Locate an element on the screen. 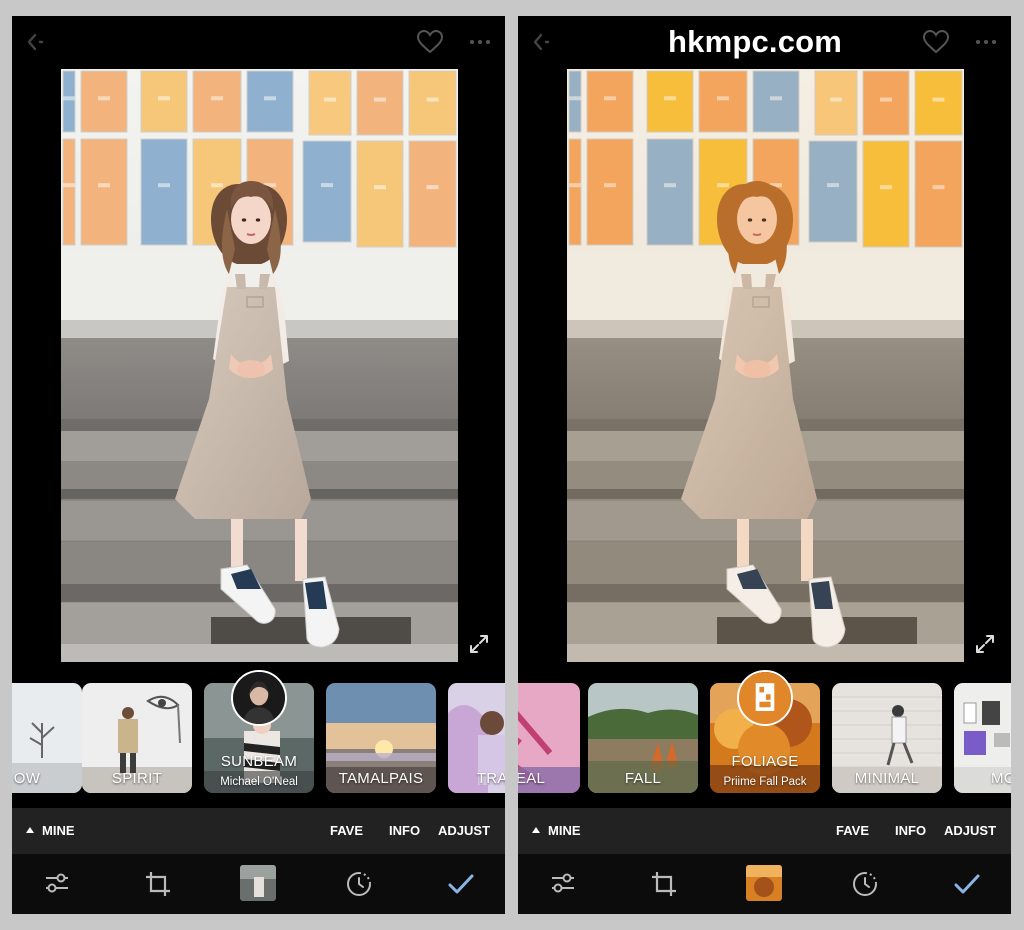 The image size is (1024, 930). filter-name: FOLIAGE is located at coordinates (765, 761).